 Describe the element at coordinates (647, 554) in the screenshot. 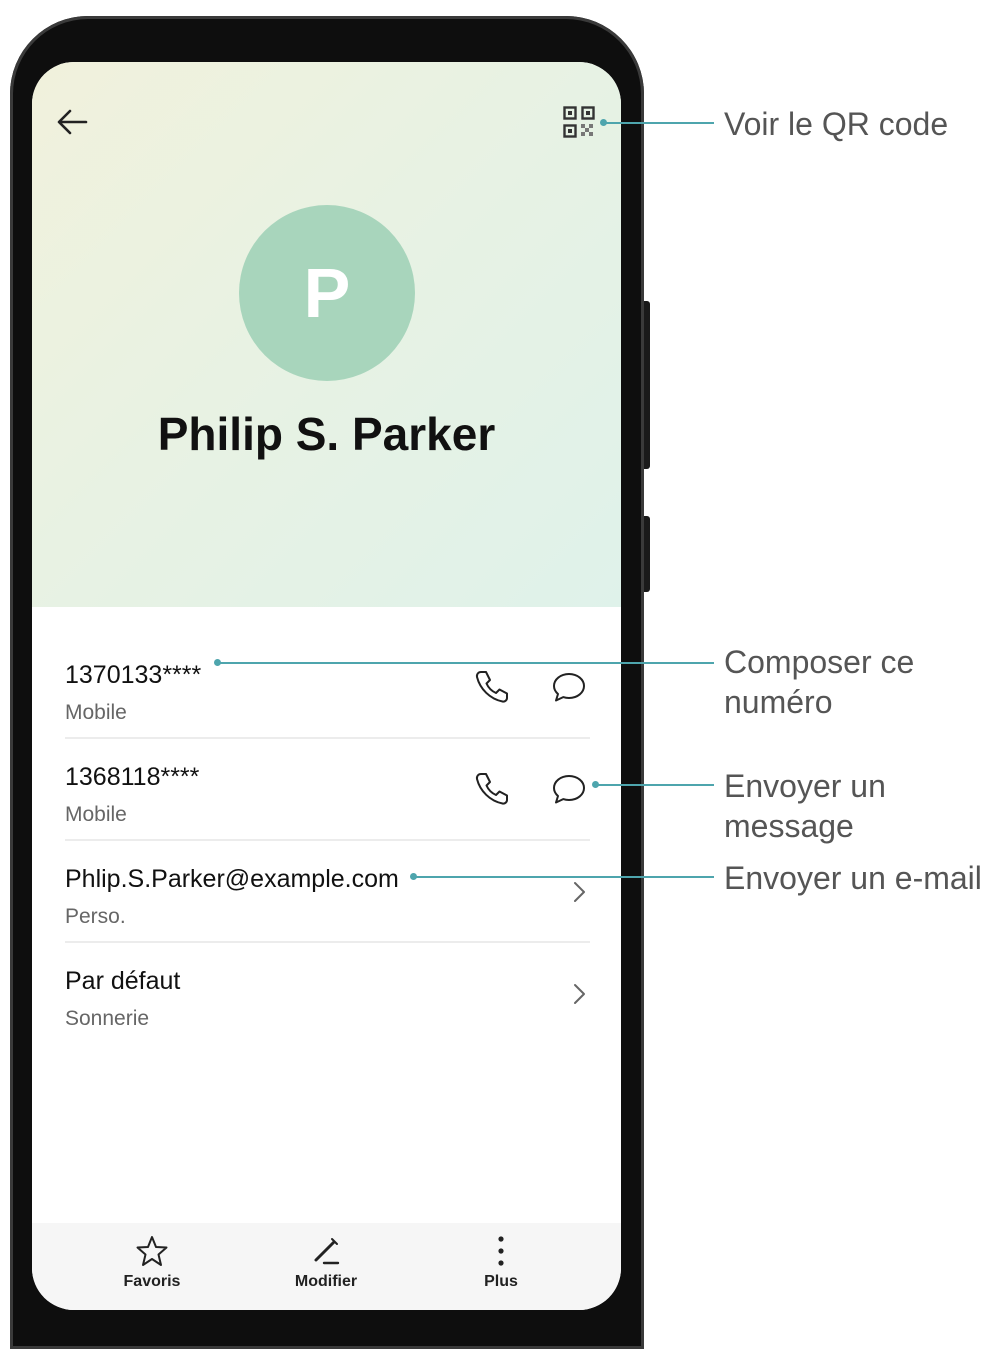

I see `power-button` at that location.